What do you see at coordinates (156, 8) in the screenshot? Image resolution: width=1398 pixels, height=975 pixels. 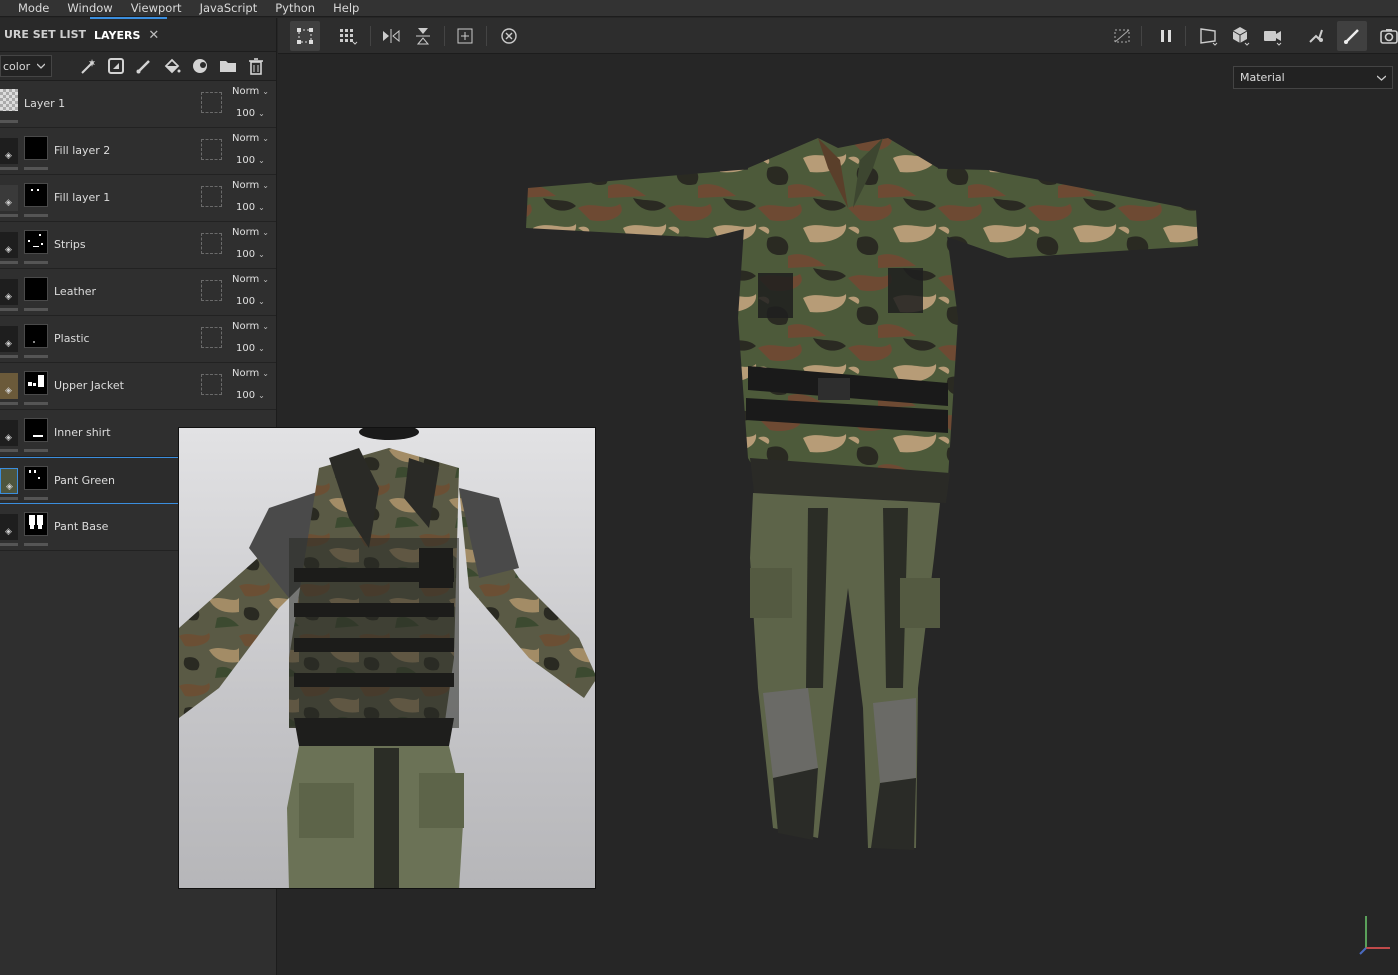 I see `menu-viewport: Viewport` at bounding box center [156, 8].